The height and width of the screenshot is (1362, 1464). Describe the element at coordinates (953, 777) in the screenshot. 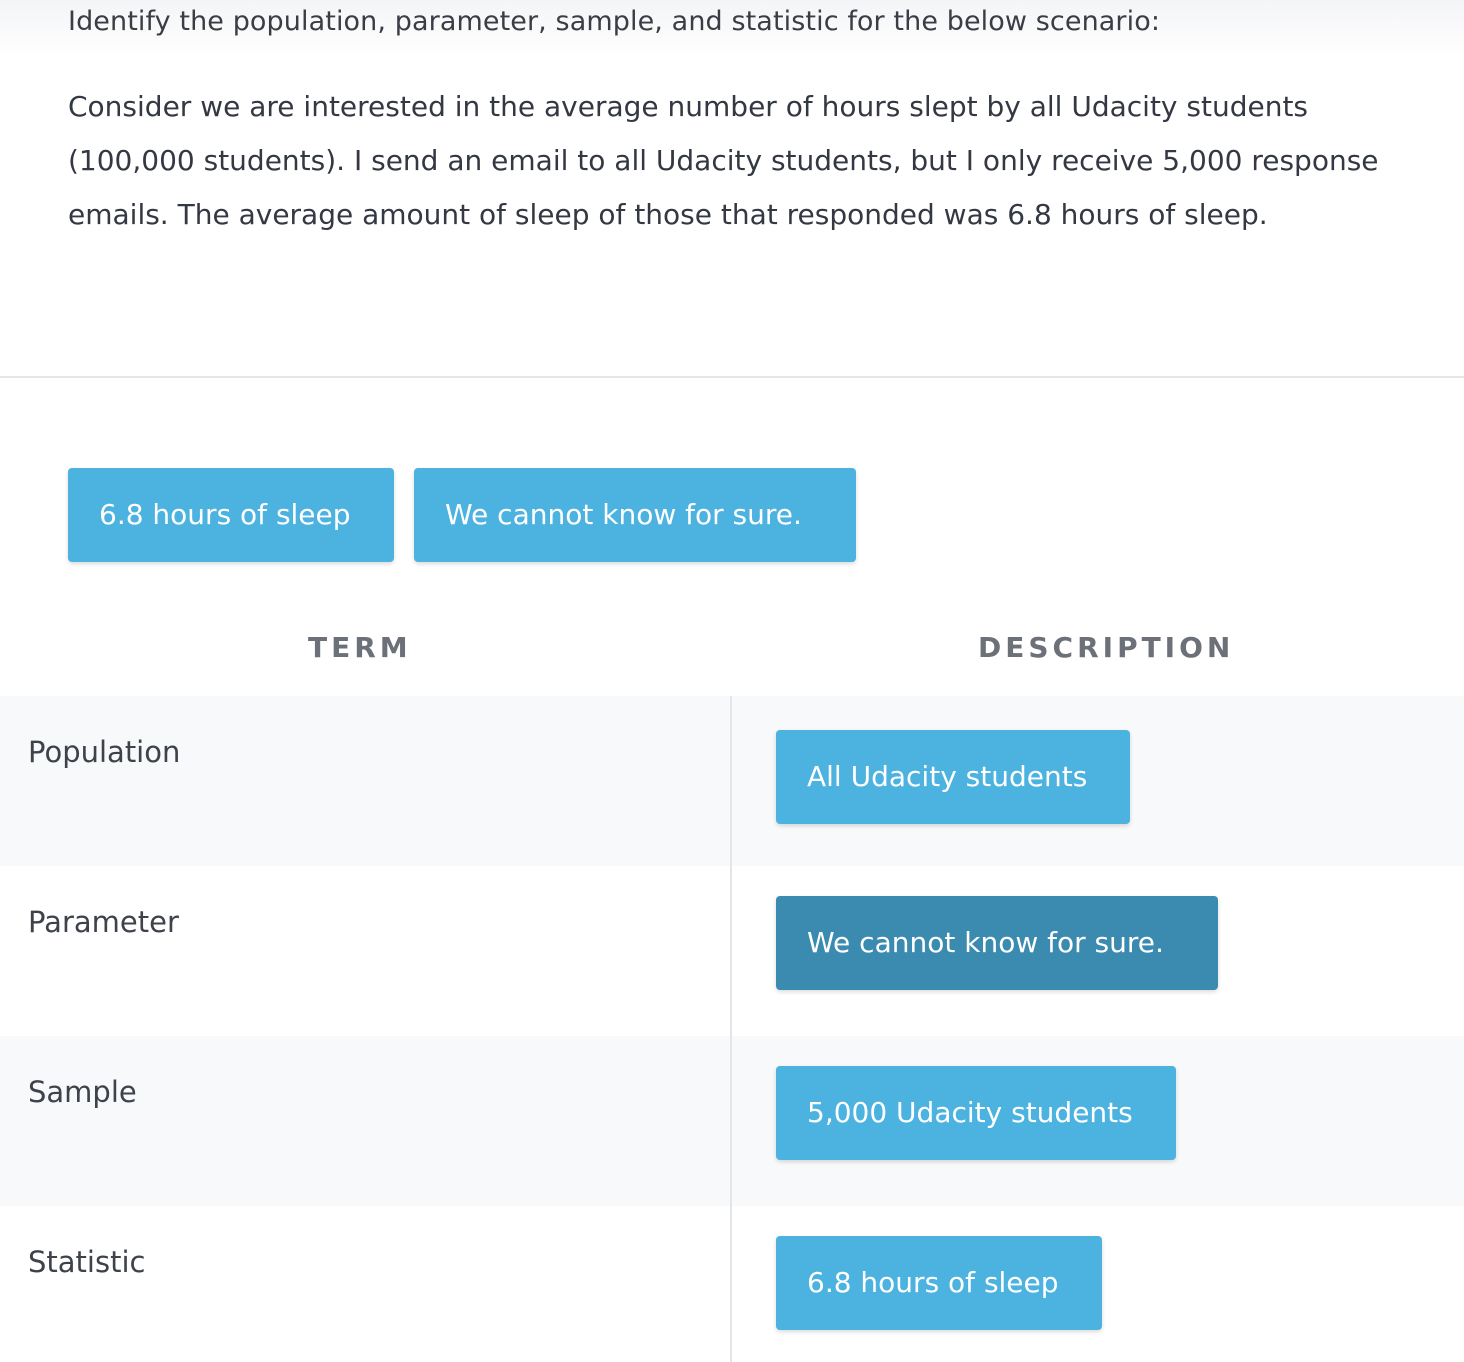

I see `description-drop-chip: All Udacity students` at that location.